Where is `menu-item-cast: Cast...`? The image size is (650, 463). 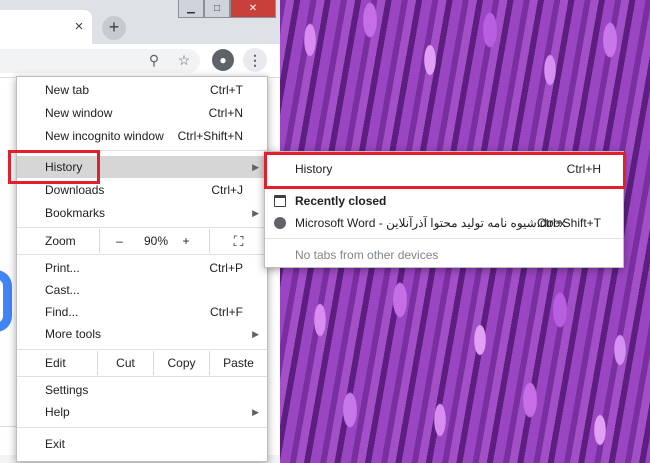 menu-item-cast: Cast... is located at coordinates (142, 290).